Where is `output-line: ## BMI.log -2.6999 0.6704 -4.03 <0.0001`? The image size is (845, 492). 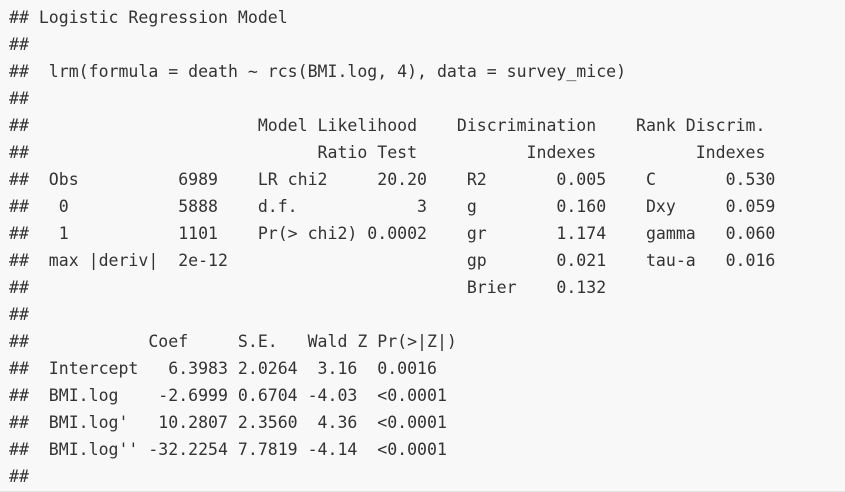
output-line: ## BMI.log -2.6999 0.6704 -4.03 <0.0001 is located at coordinates (228, 395).